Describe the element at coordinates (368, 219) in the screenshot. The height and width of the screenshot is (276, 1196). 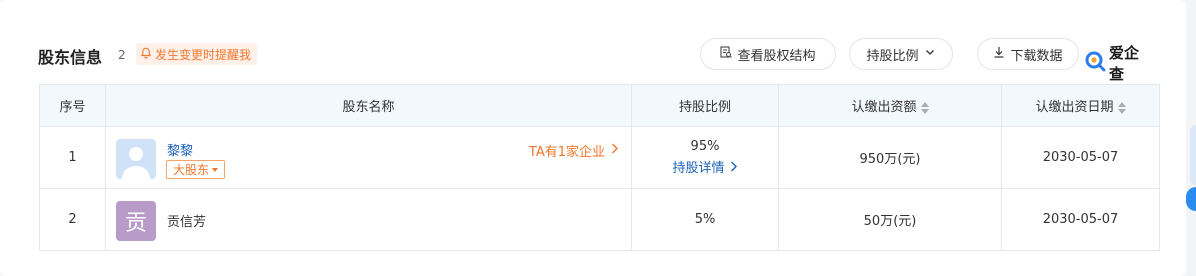
I see `shareholder-name-cell: 贡 贡信芳` at that location.